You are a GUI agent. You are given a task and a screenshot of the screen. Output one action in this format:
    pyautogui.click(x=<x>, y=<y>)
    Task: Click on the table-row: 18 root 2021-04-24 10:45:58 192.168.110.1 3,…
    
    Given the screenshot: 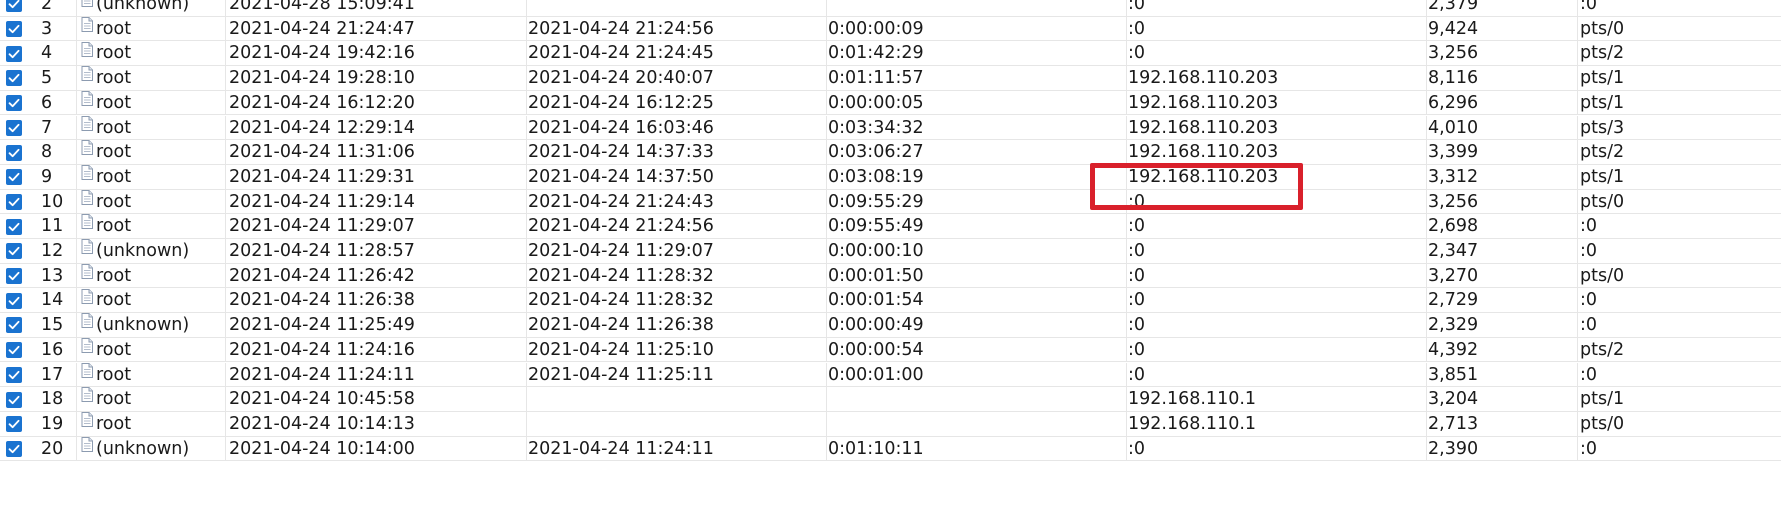 What is the action you would take?
    pyautogui.click(x=890, y=399)
    